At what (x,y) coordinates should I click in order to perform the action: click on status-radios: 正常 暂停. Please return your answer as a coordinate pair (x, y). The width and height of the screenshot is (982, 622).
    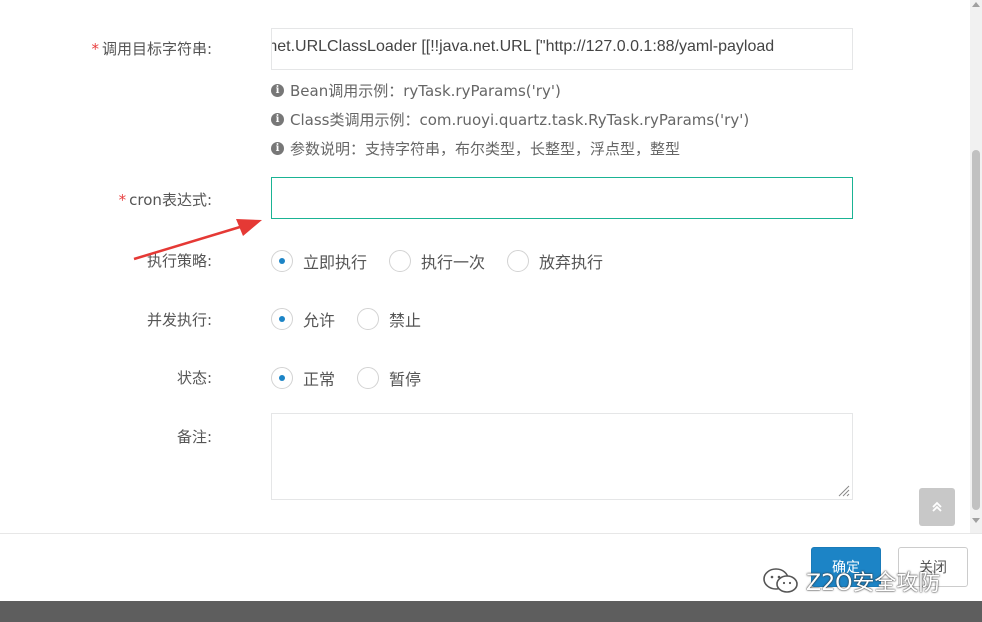
    Looking at the image, I should click on (357, 378).